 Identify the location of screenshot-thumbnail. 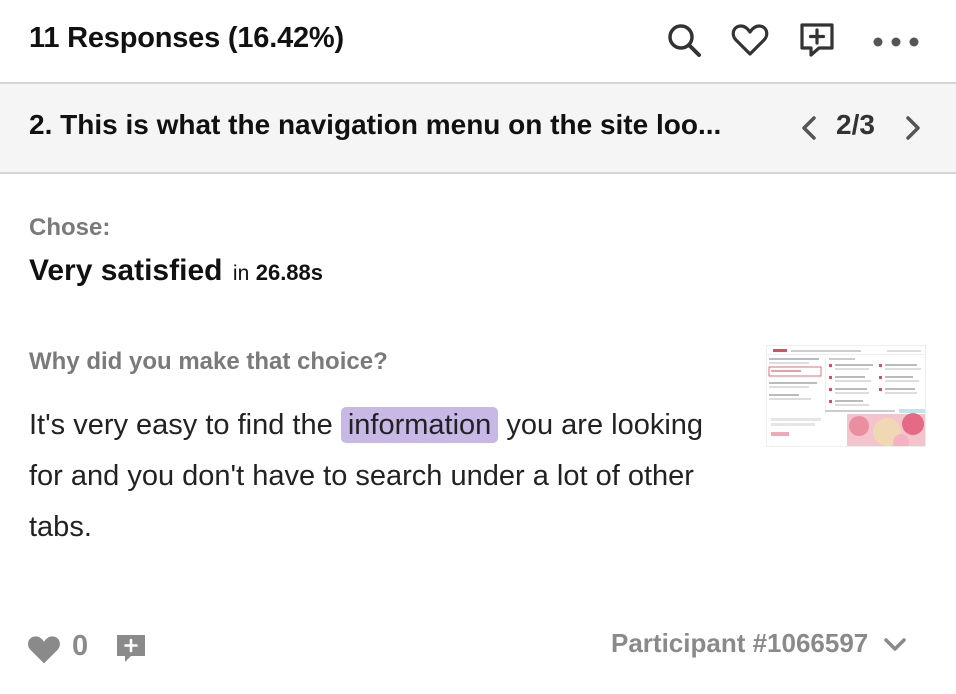
(846, 396).